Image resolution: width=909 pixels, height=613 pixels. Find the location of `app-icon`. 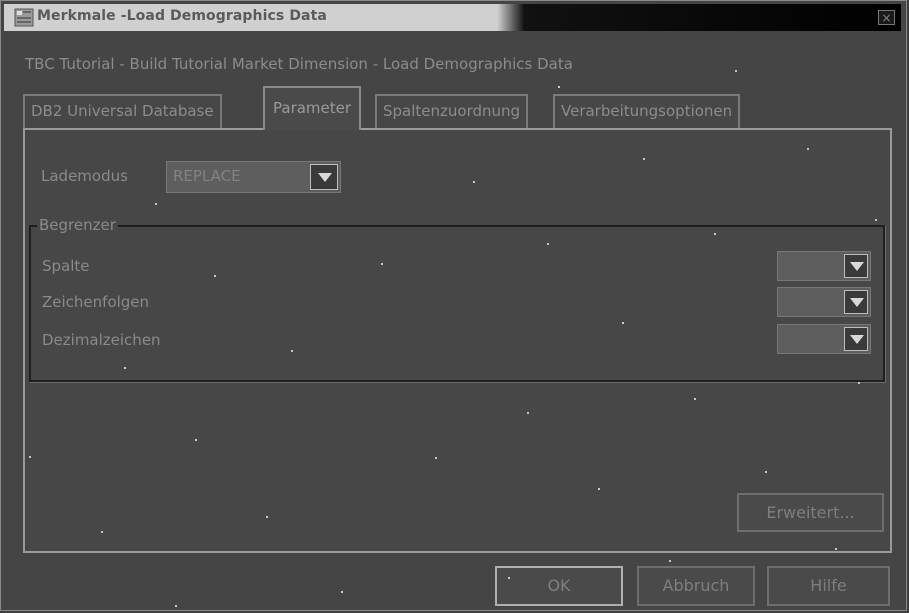

app-icon is located at coordinates (24, 17).